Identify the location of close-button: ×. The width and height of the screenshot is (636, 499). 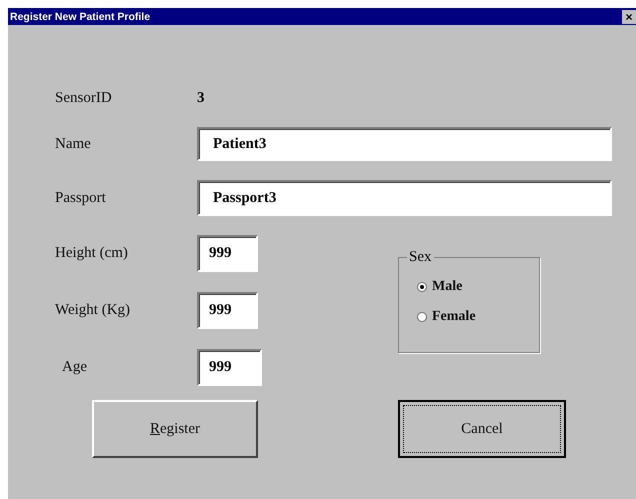
(629, 17).